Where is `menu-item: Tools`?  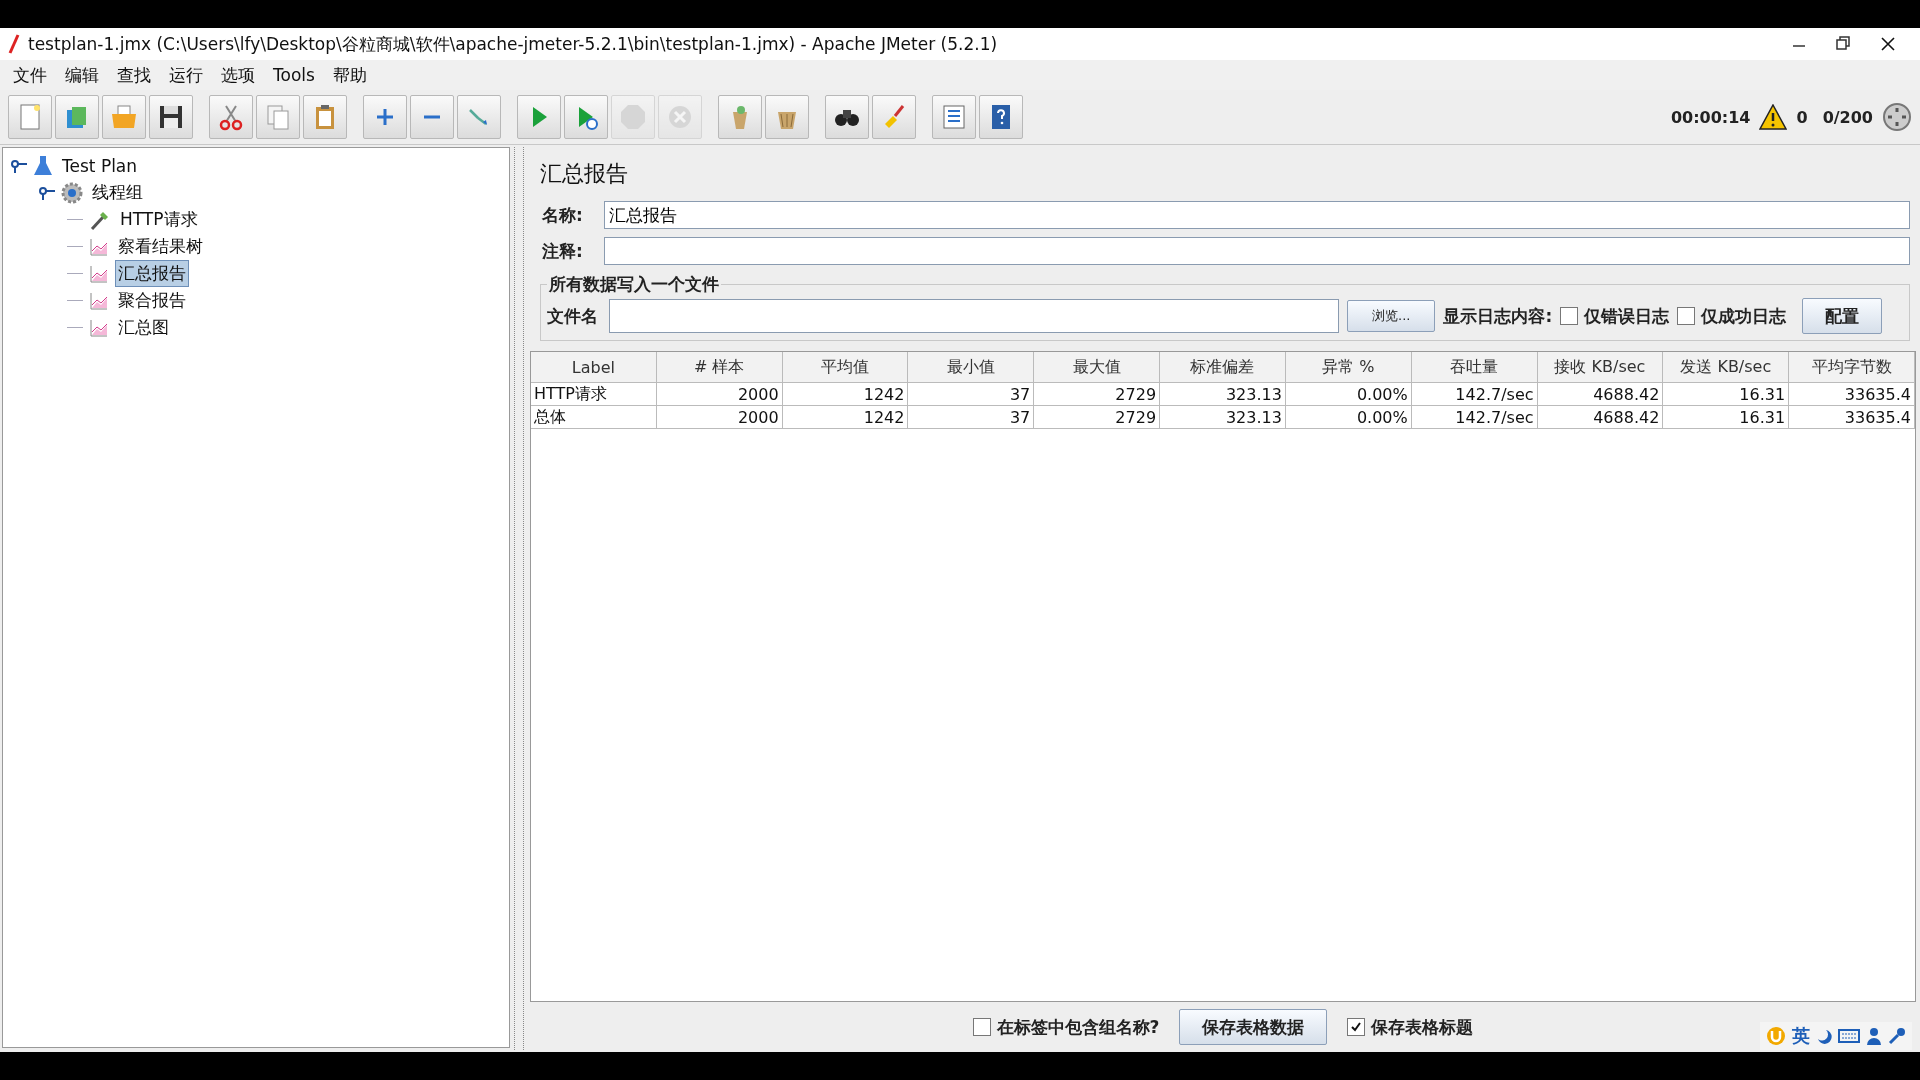 menu-item: Tools is located at coordinates (294, 75).